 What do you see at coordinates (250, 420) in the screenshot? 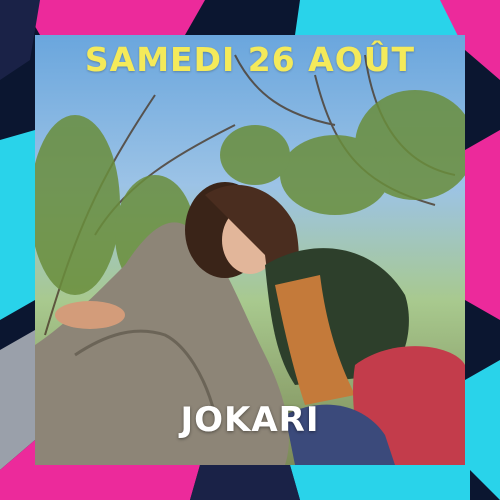
I see `artist-name: JOKARI` at bounding box center [250, 420].